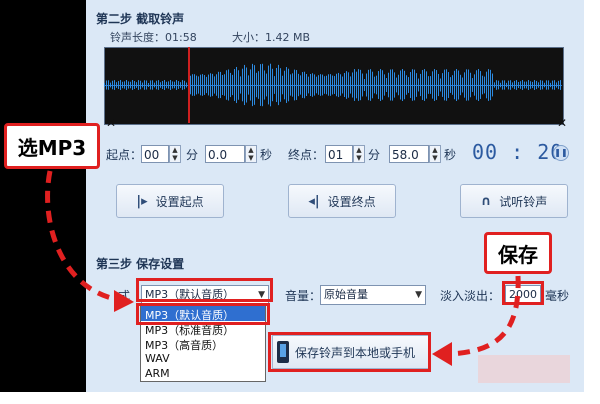 This screenshot has height=404, width=600. Describe the element at coordinates (124, 301) in the screenshot. I see `select-arrow-head` at that location.